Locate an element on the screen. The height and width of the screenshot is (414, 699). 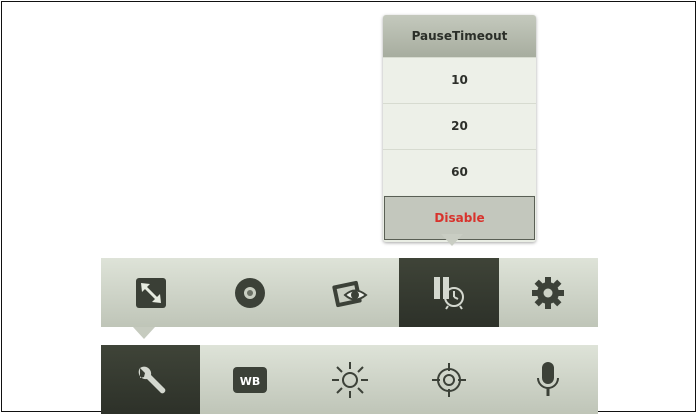
pause-timer-button is located at coordinates (449, 292).